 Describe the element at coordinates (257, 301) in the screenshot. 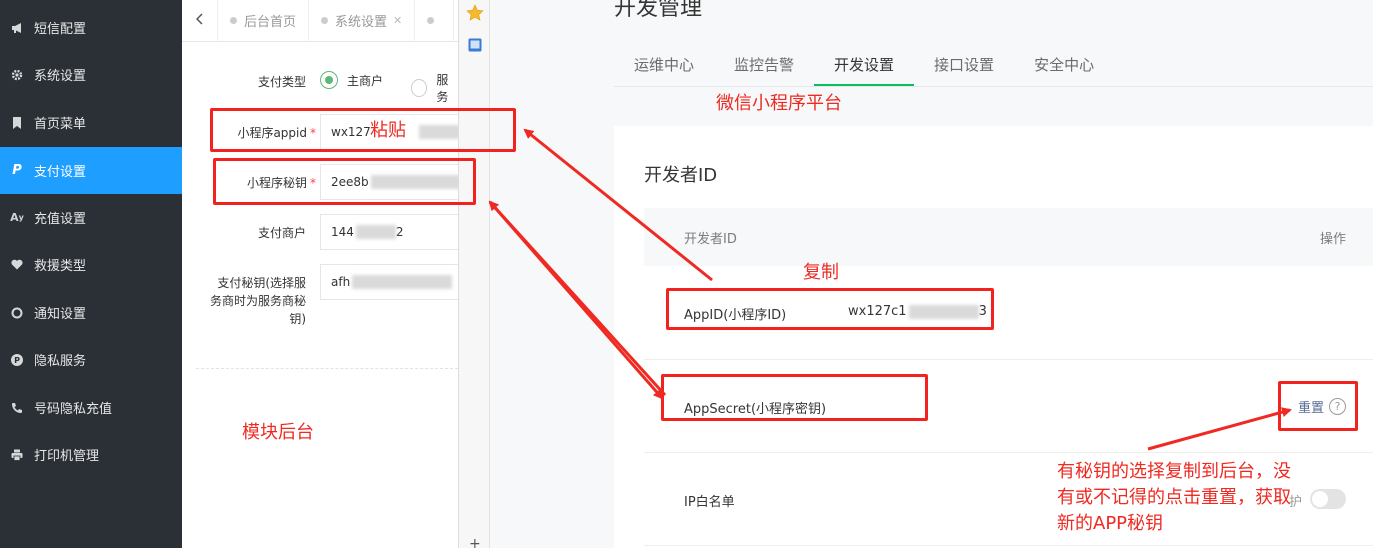

I see `paykey-label: 支付秘钥(选择服务商时为服务商秘钥)` at that location.